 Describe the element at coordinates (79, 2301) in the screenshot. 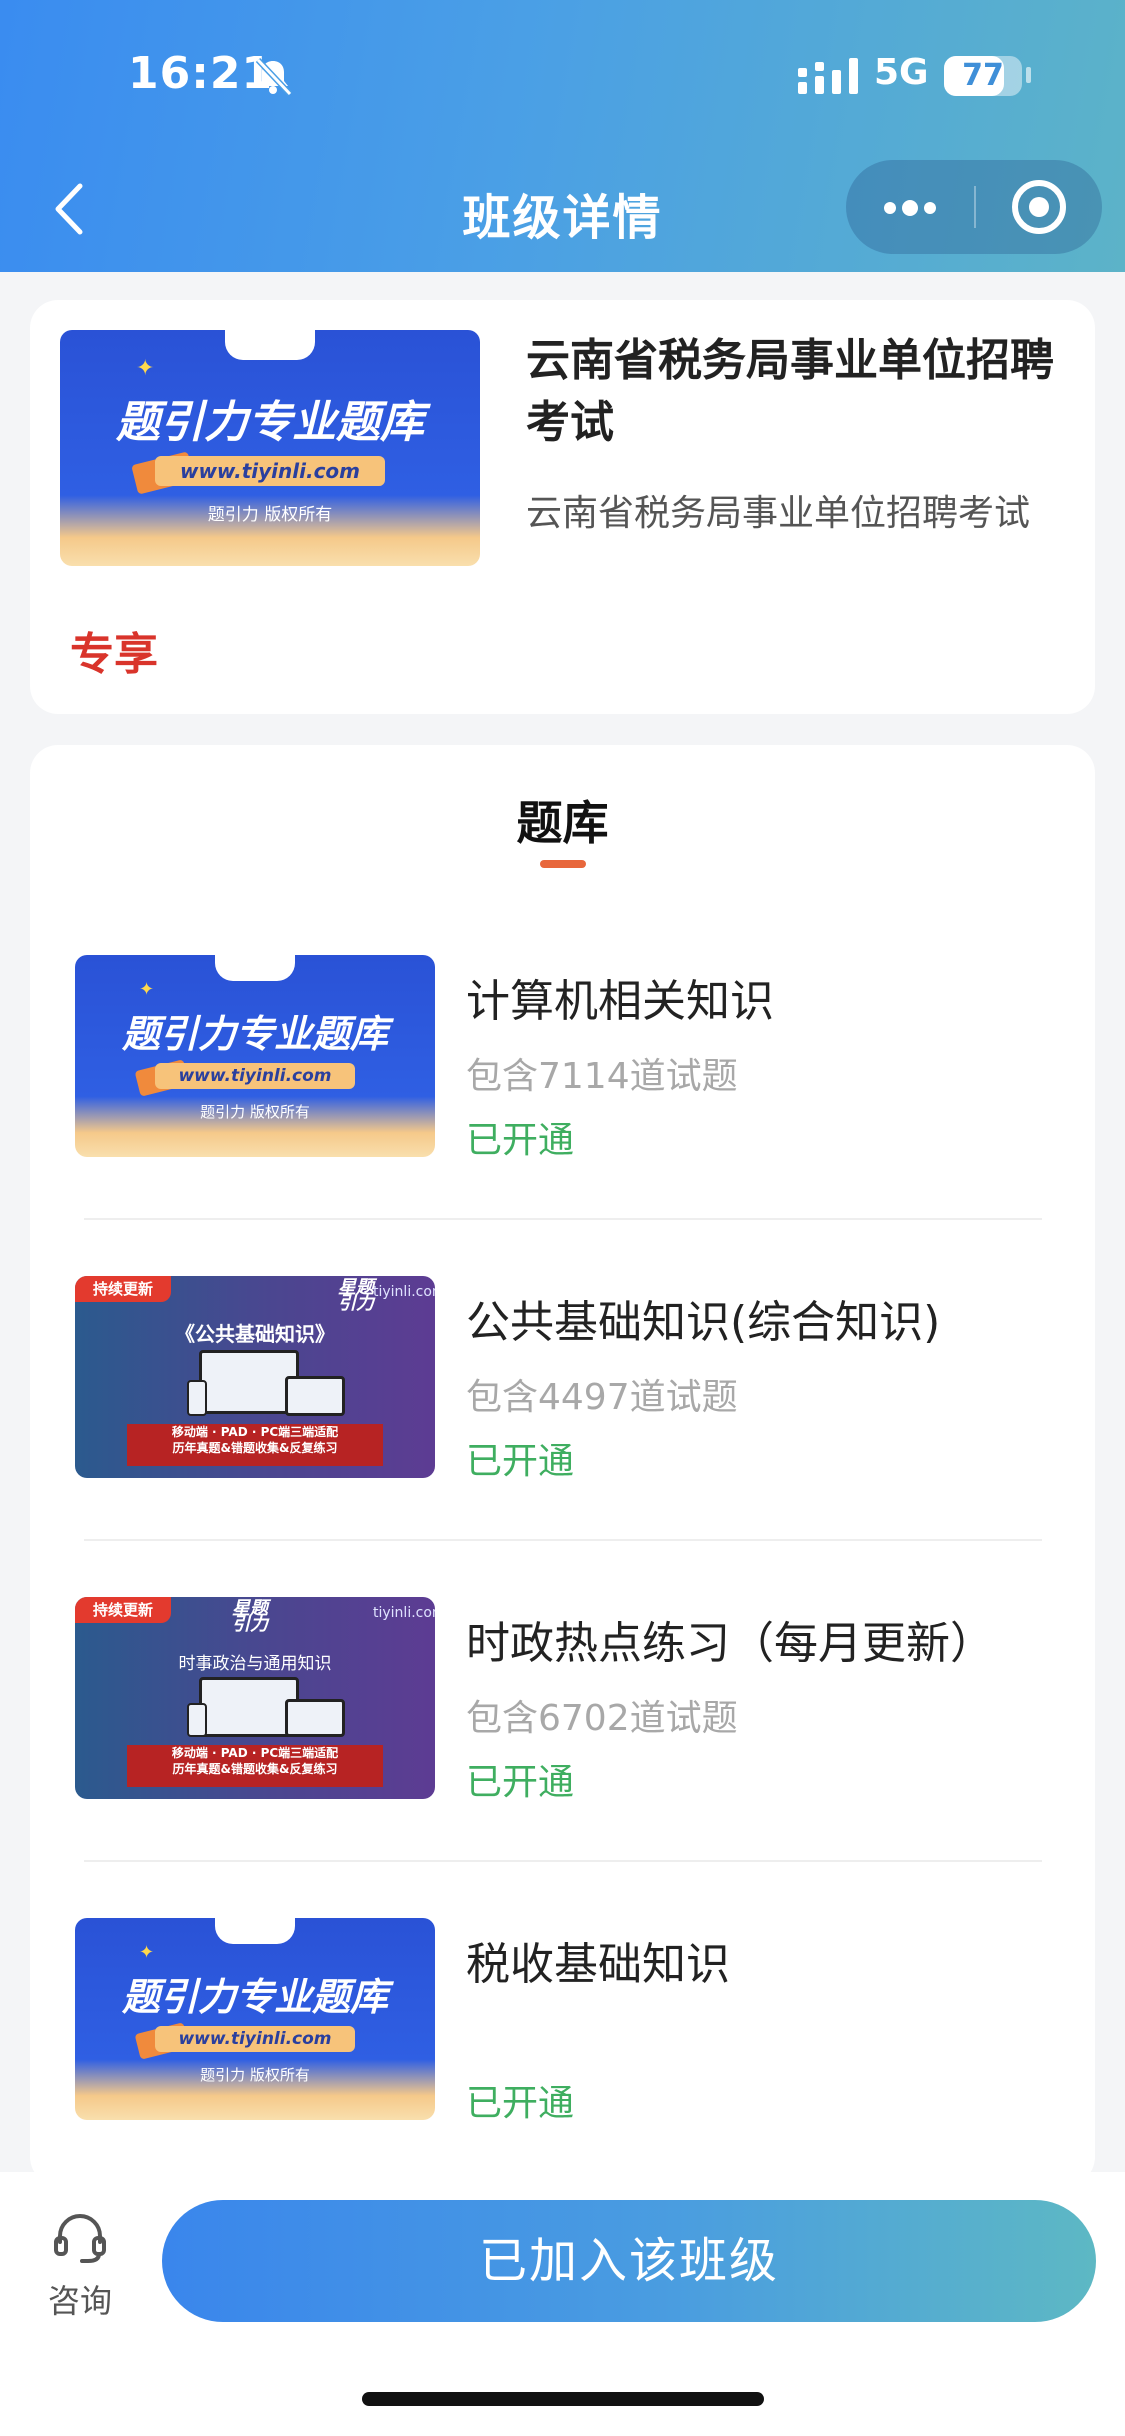

I see `consult-label: 咨询` at that location.